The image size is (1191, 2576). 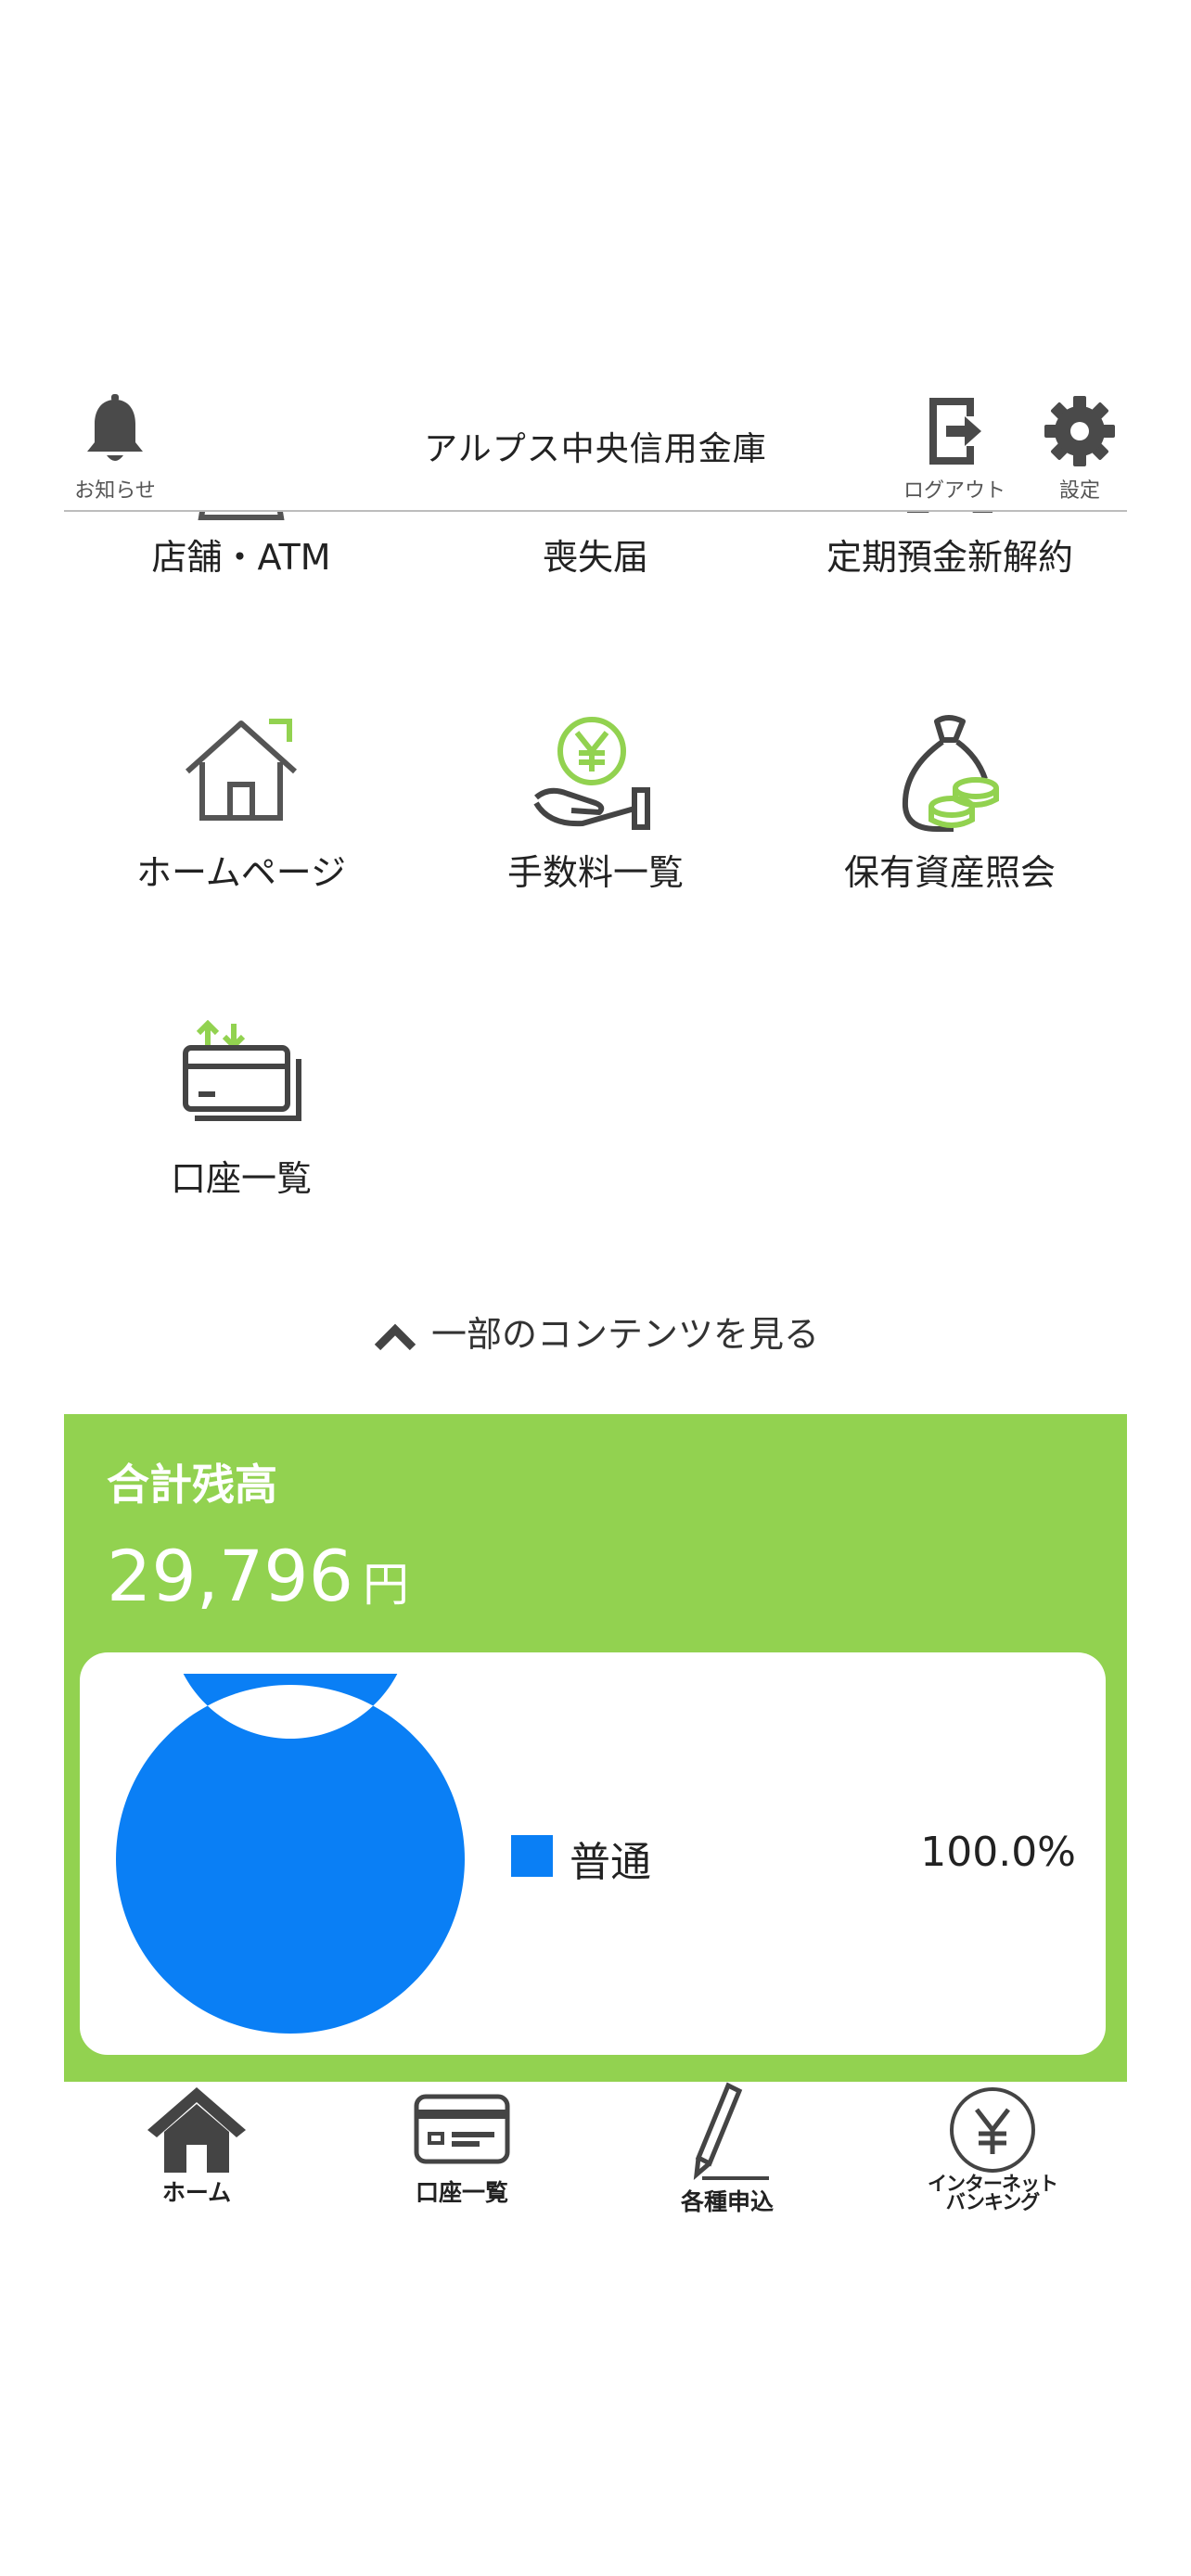 What do you see at coordinates (241, 1178) in the screenshot?
I see `menu-item-label: 口座一覧` at bounding box center [241, 1178].